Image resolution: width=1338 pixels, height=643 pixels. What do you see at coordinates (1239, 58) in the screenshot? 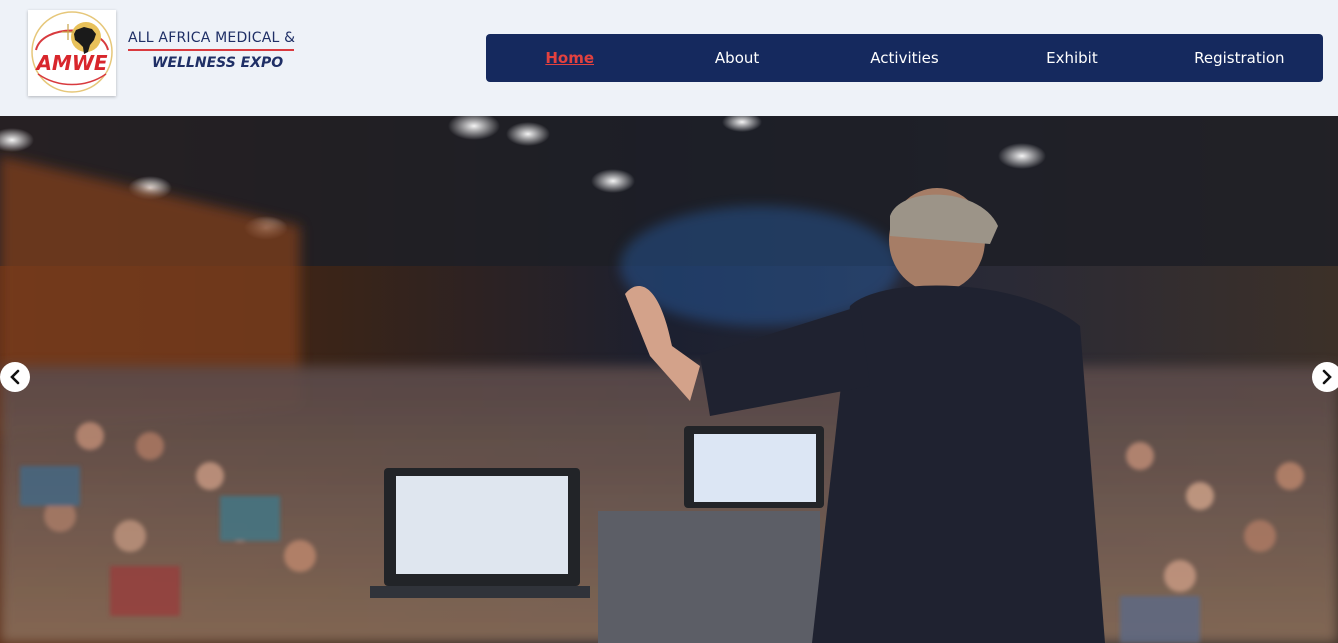
I see `nav-item-registration: Registration` at bounding box center [1239, 58].